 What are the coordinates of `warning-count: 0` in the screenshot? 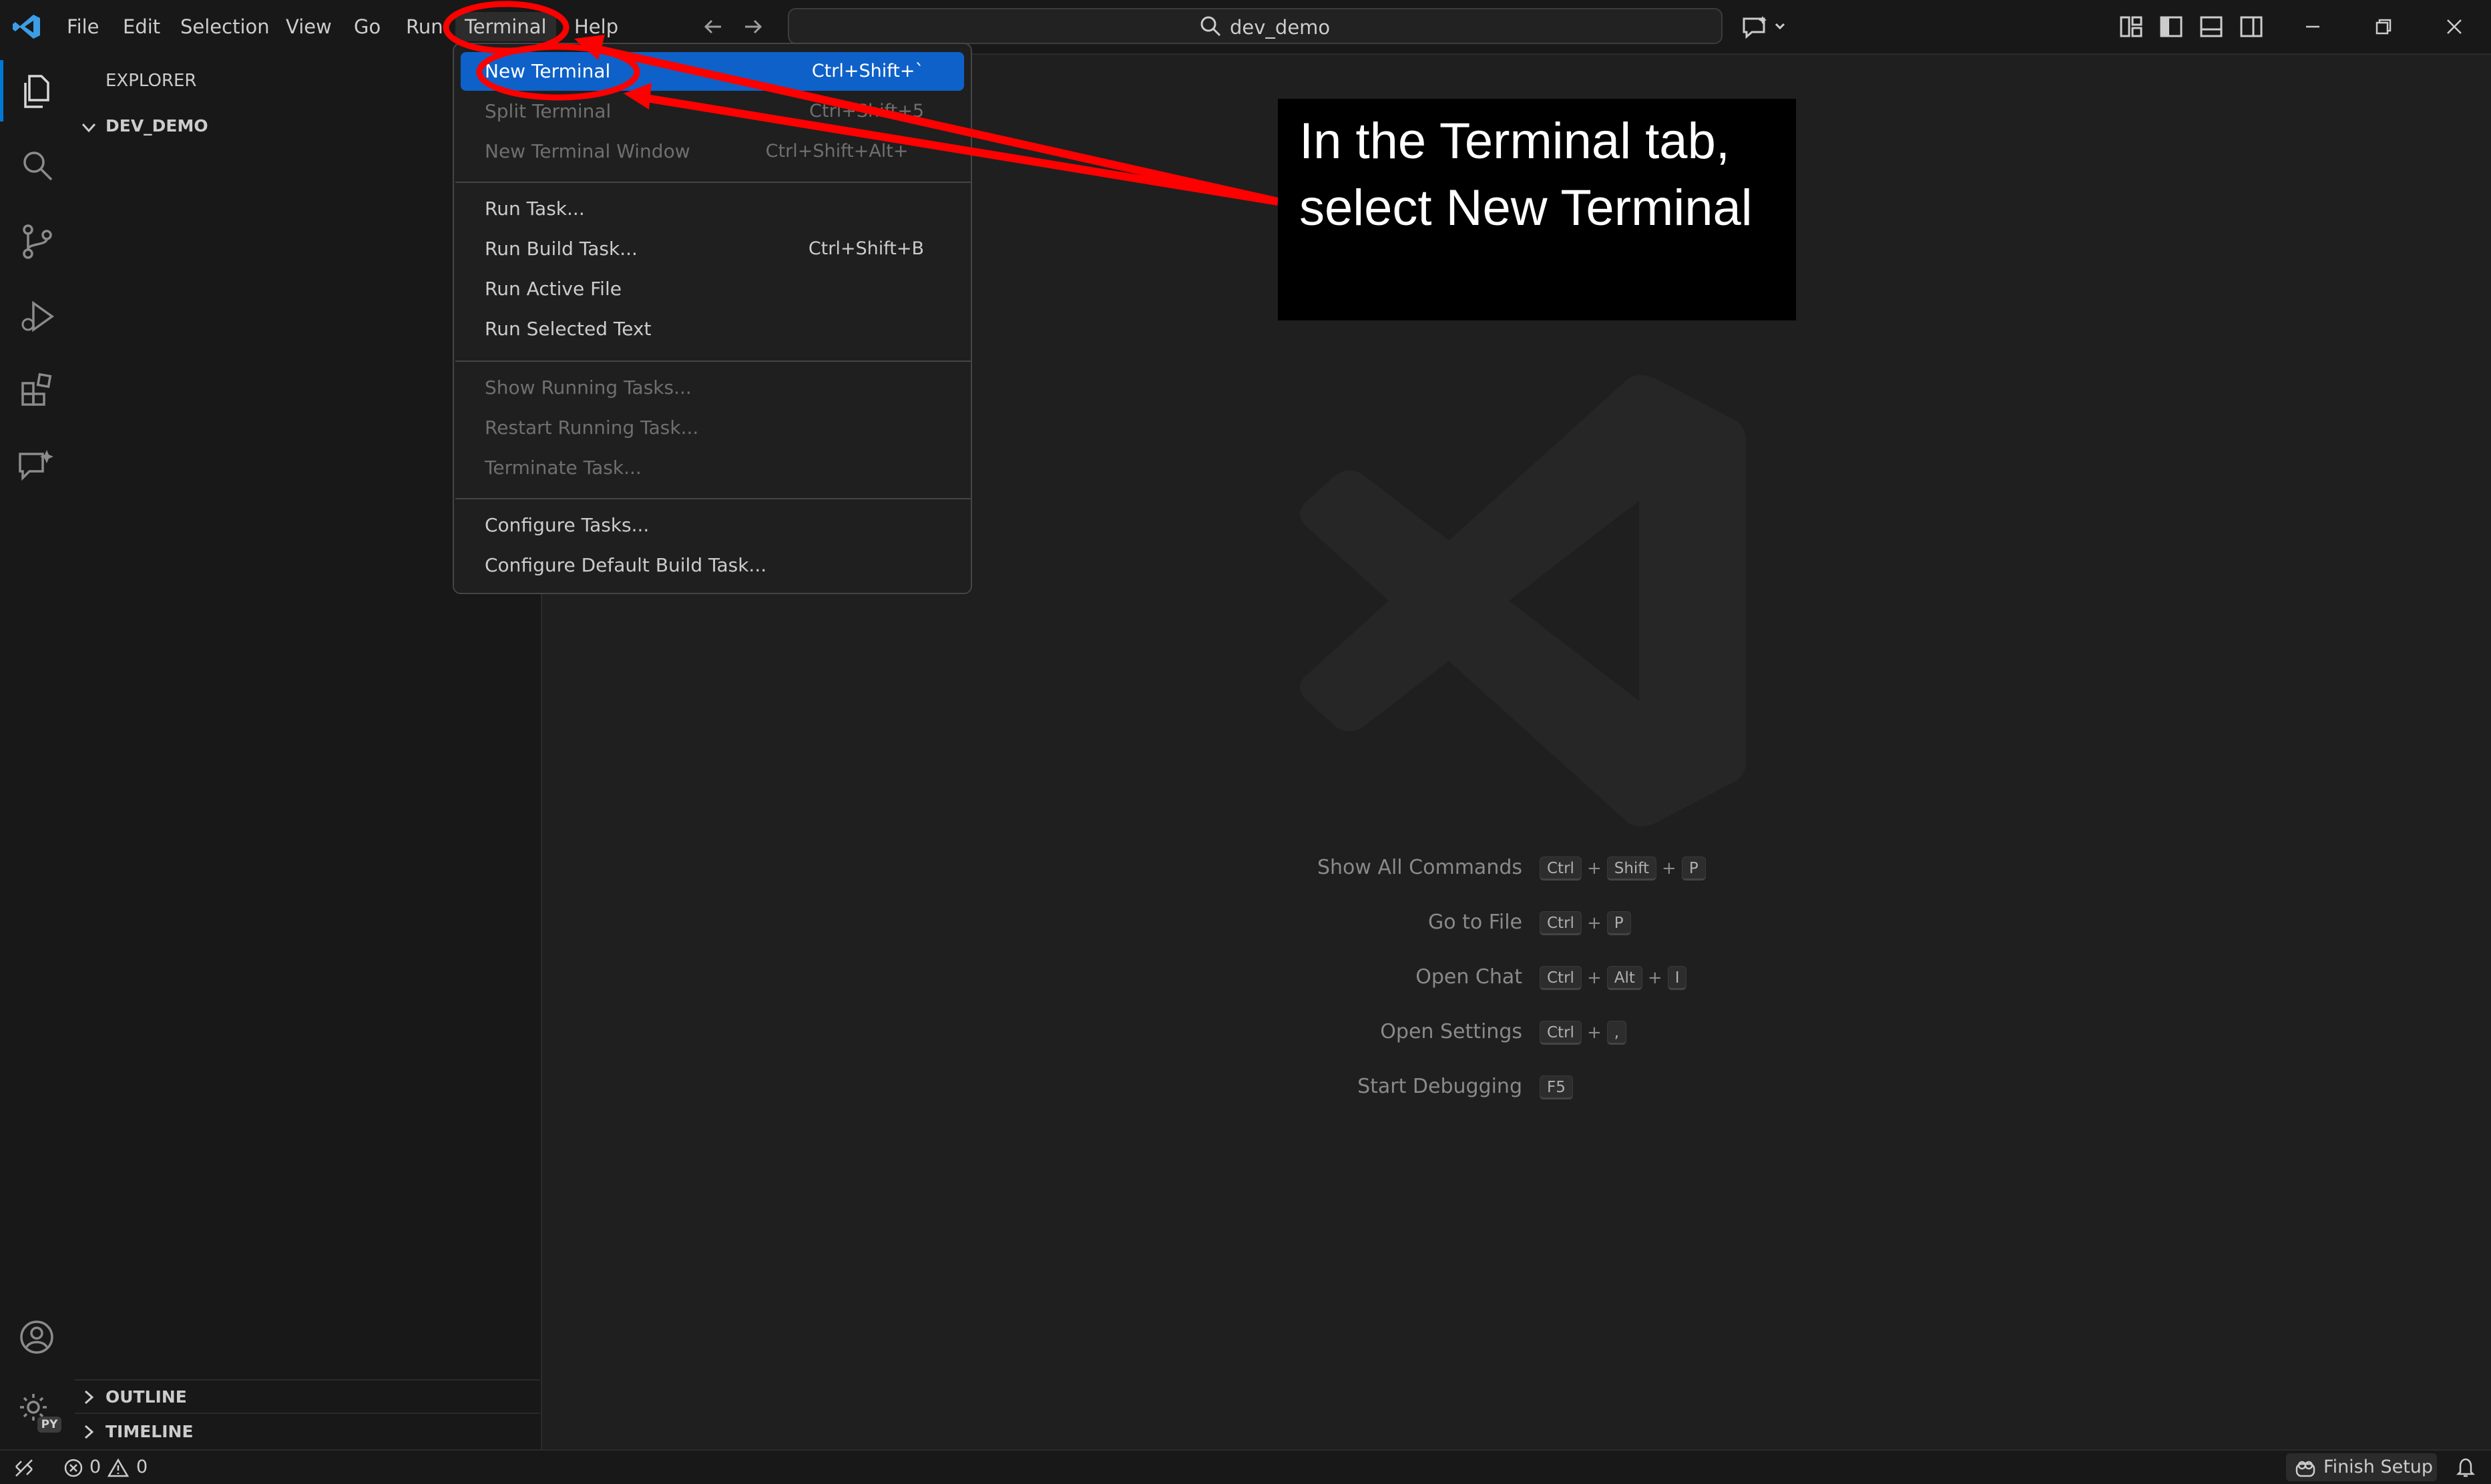 It's located at (142, 1467).